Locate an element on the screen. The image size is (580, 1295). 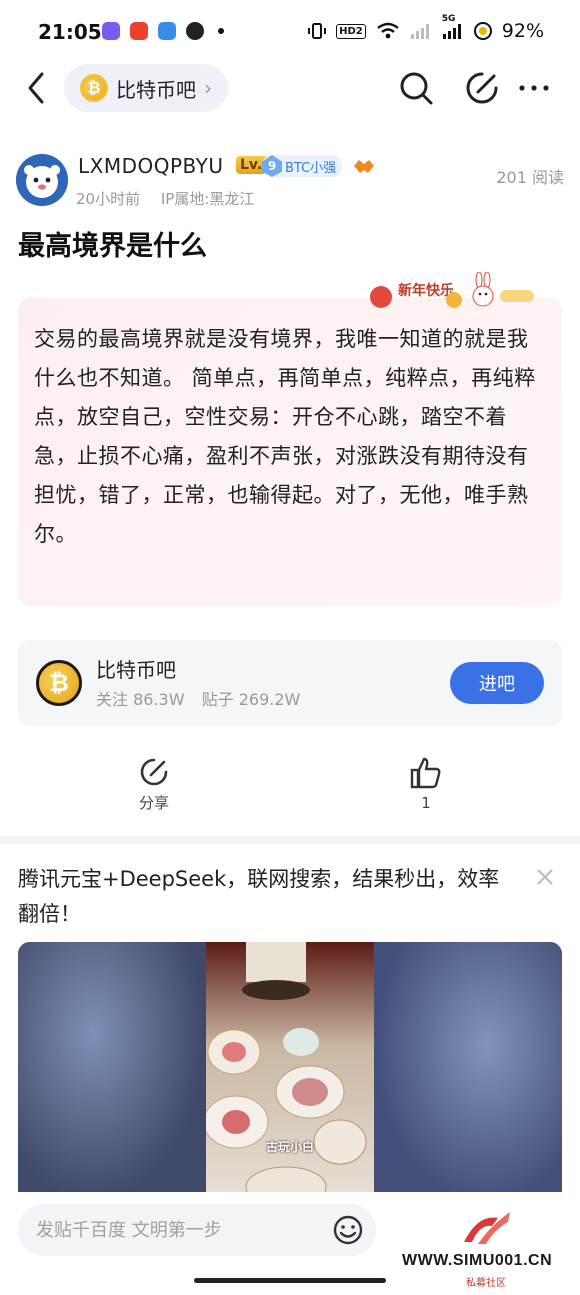
cloud-icon is located at coordinates (517, 296).